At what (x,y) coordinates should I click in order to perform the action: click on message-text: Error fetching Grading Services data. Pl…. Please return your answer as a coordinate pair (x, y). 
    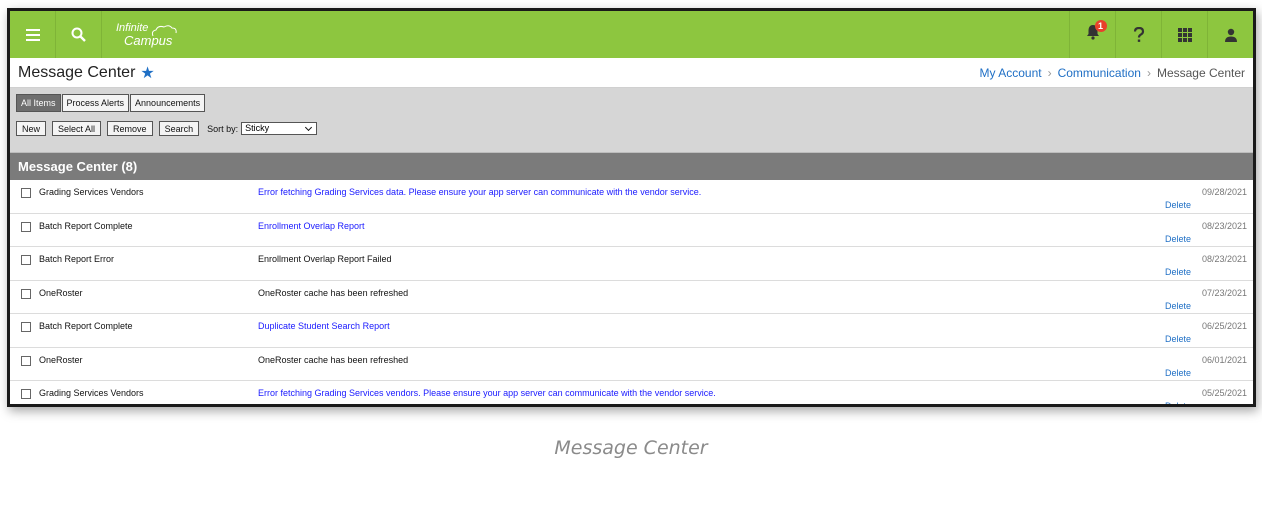
    Looking at the image, I should click on (479, 192).